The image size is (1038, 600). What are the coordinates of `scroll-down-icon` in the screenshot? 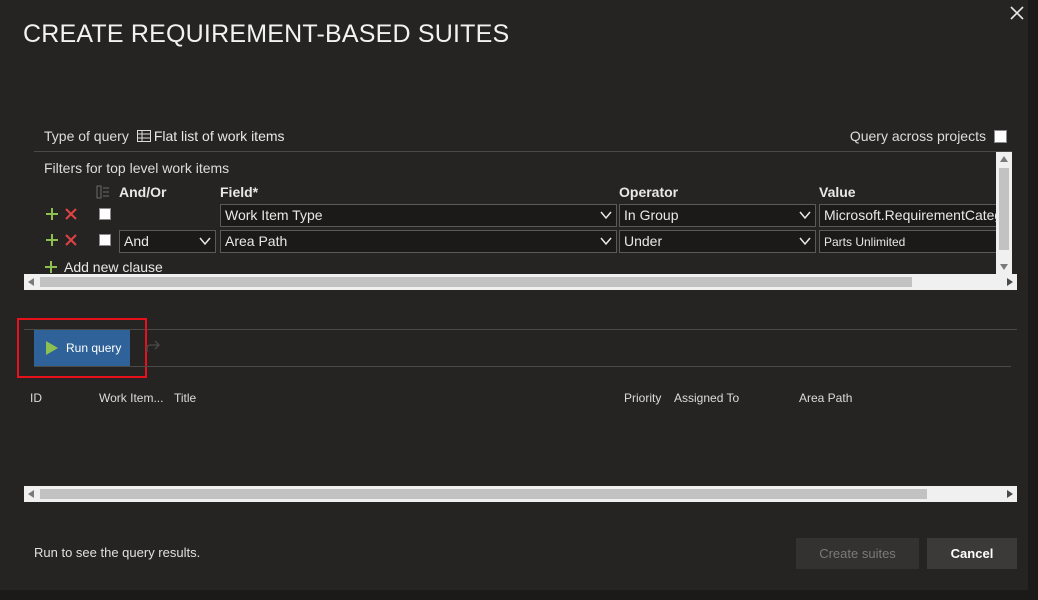 It's located at (1004, 267).